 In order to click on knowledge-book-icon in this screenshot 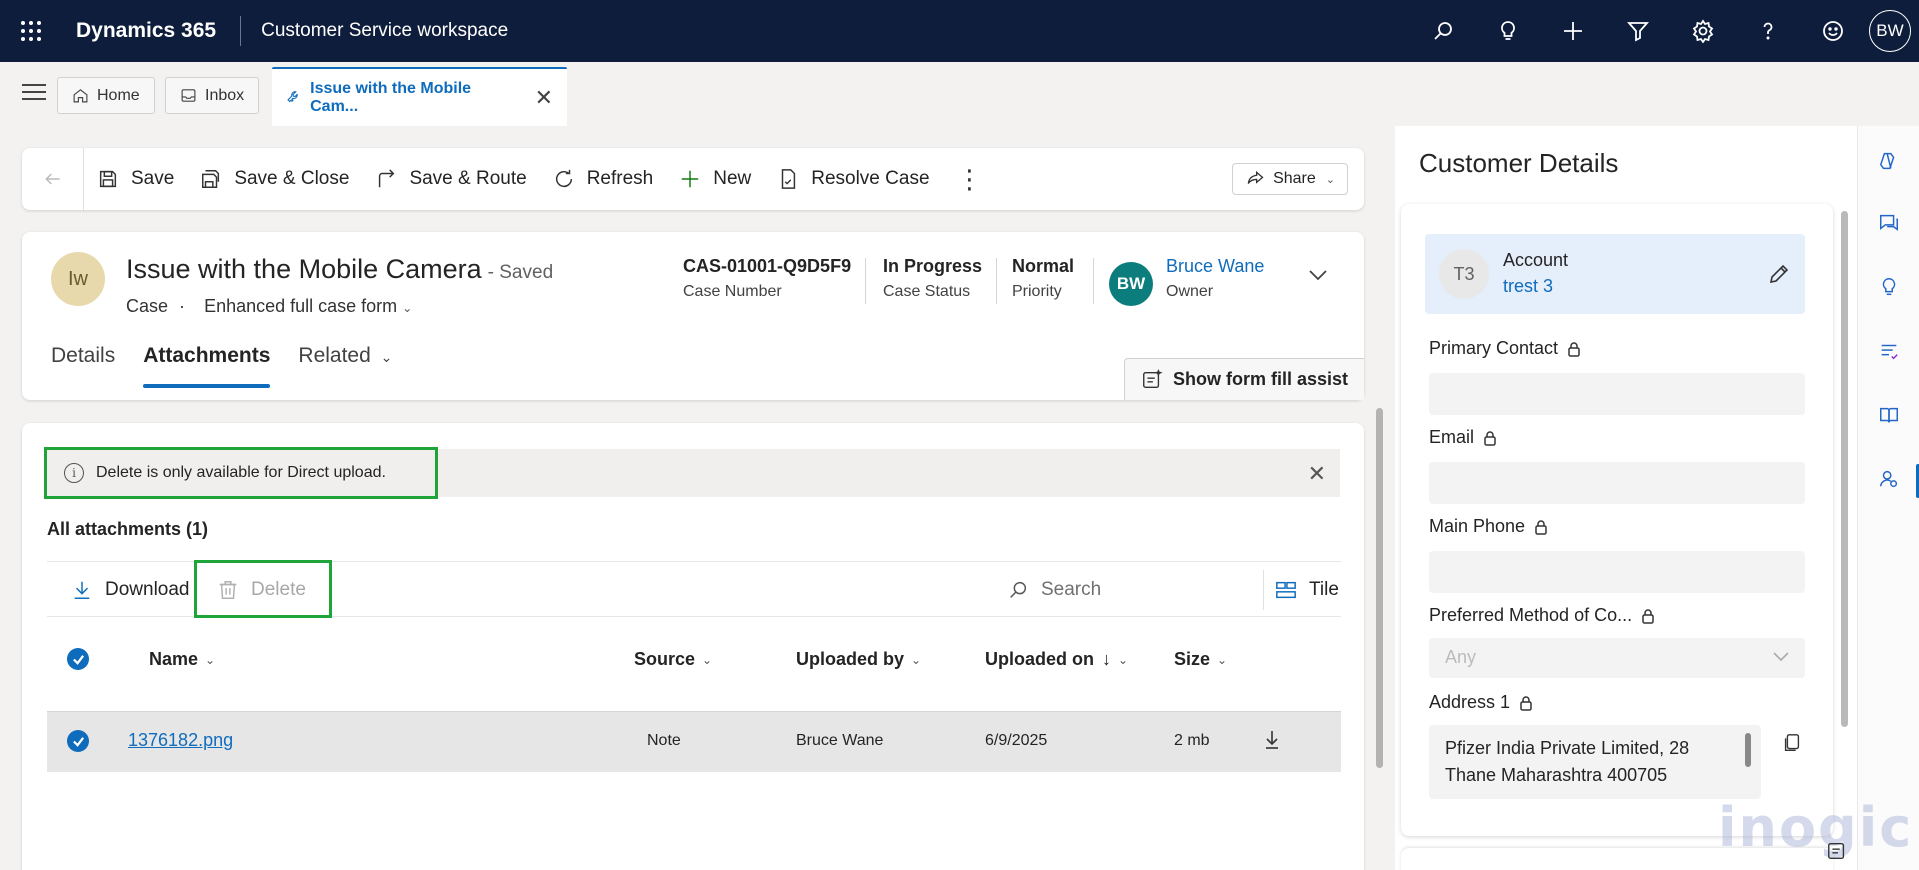, I will do `click(1888, 415)`.